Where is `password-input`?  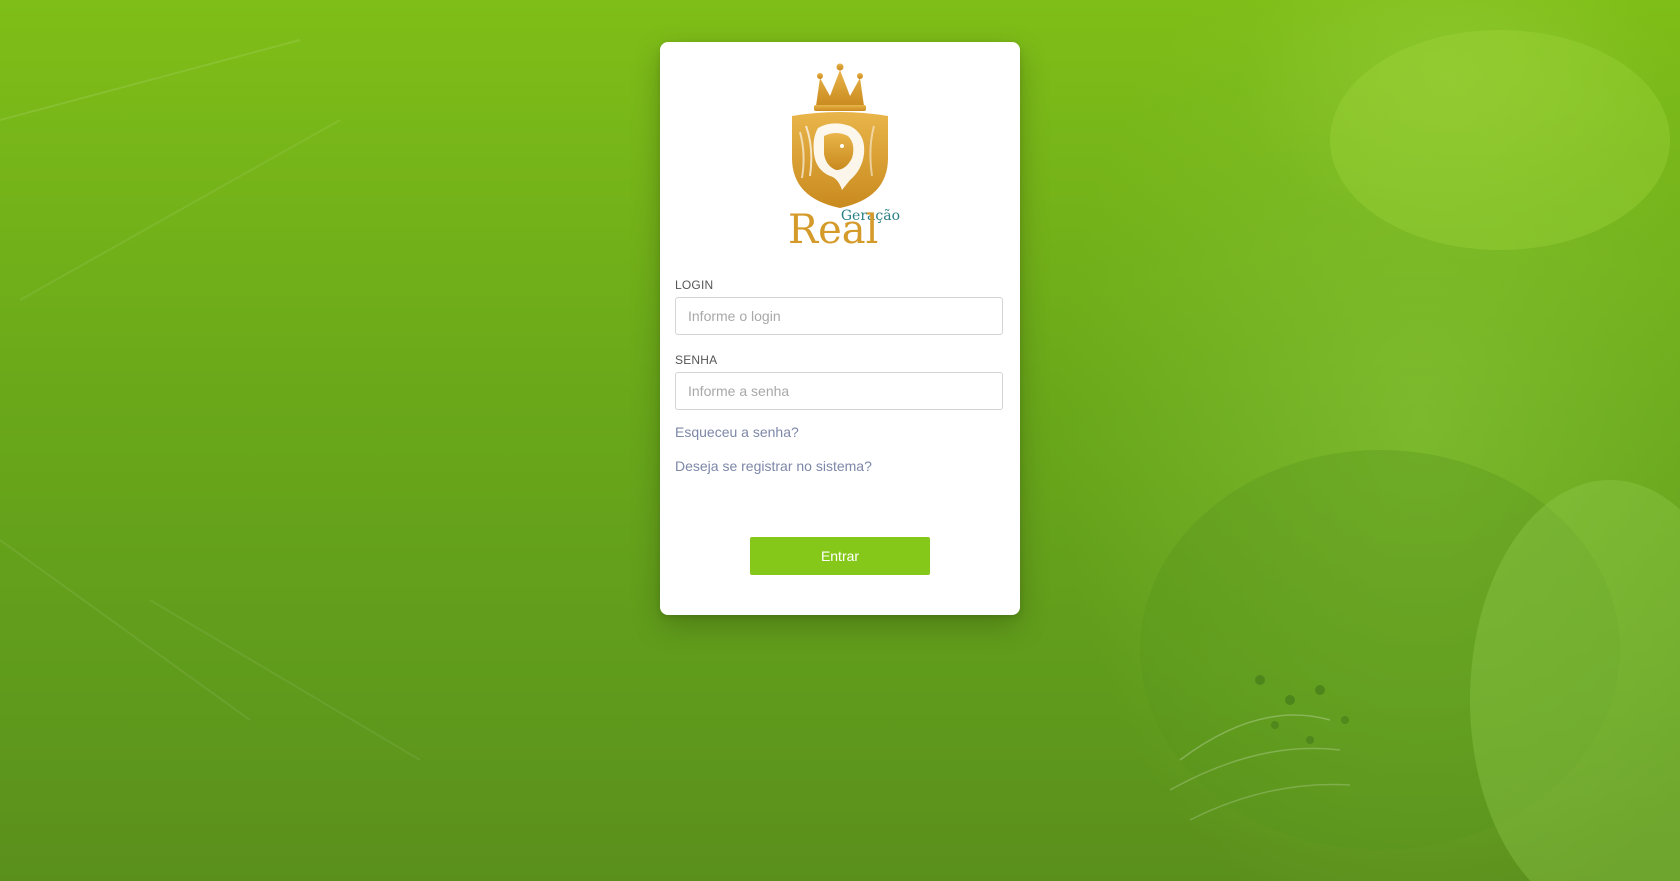 password-input is located at coordinates (839, 391).